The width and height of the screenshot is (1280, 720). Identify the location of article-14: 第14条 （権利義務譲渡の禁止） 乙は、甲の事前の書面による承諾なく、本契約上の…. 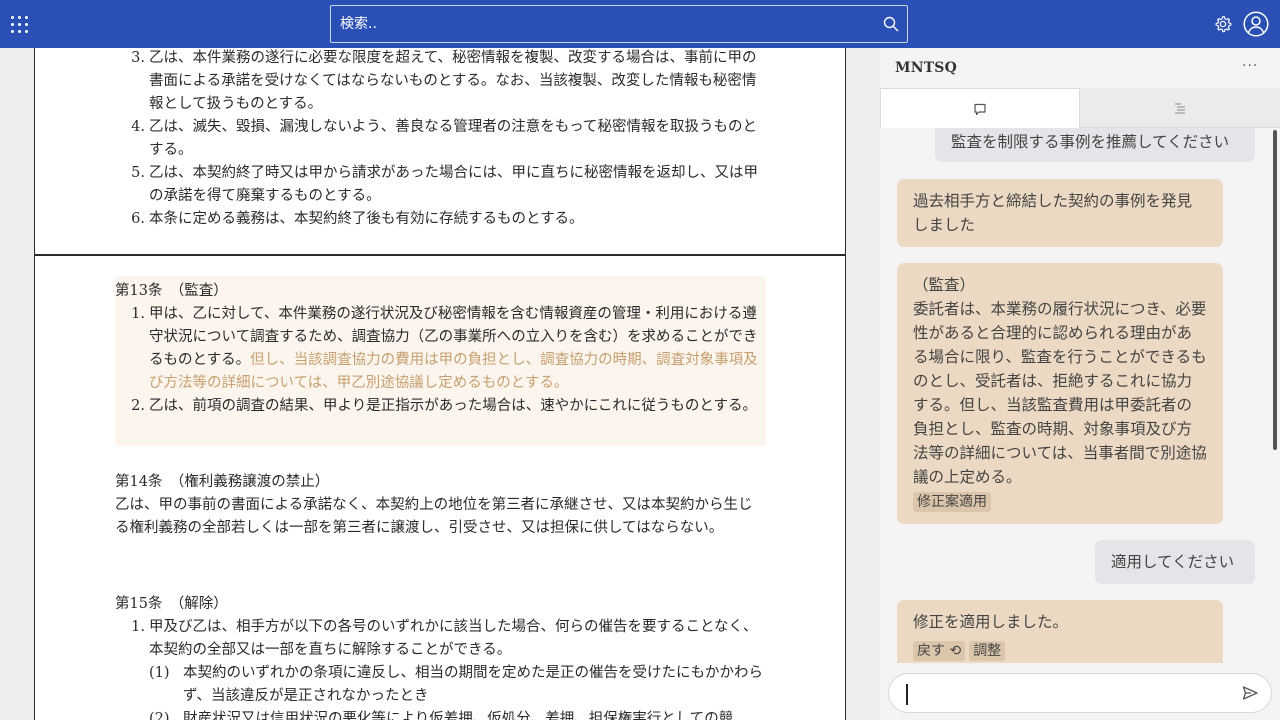
(441, 505).